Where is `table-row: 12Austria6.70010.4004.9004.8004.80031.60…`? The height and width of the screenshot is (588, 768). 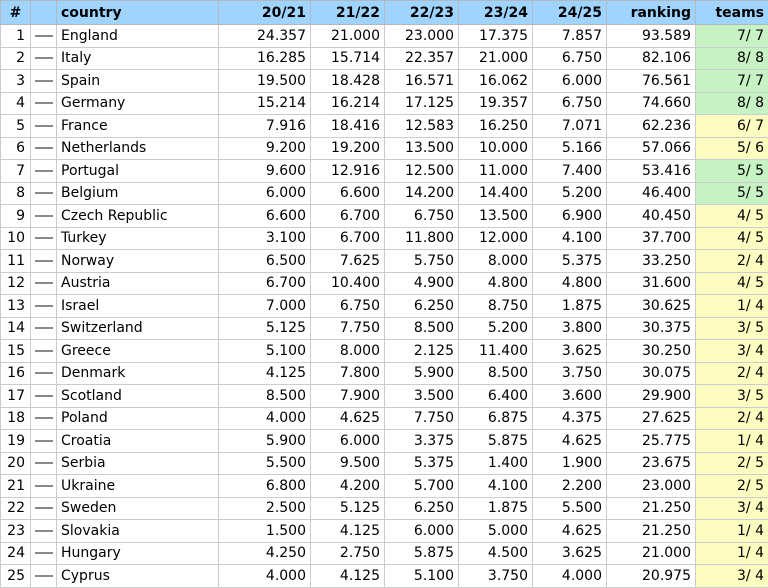 table-row: 12Austria6.70010.4004.9004.8004.80031.60… is located at coordinates (384, 283).